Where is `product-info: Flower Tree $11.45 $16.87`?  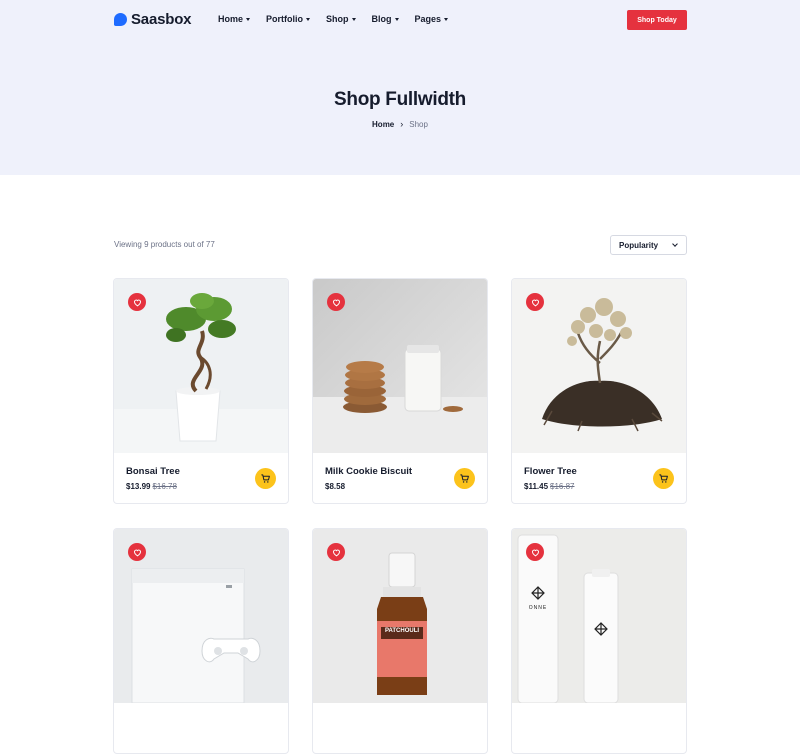
product-info: Flower Tree $11.45 $16.87 is located at coordinates (550, 478).